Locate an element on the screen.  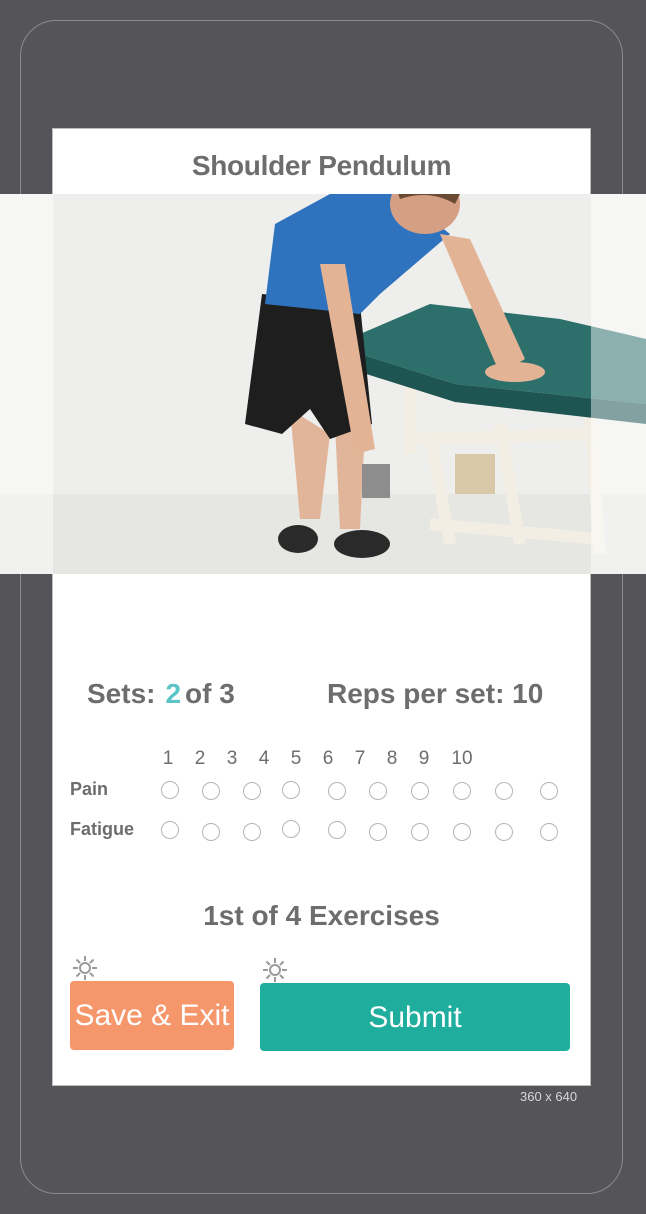
photo-overflow-left is located at coordinates (26, 384).